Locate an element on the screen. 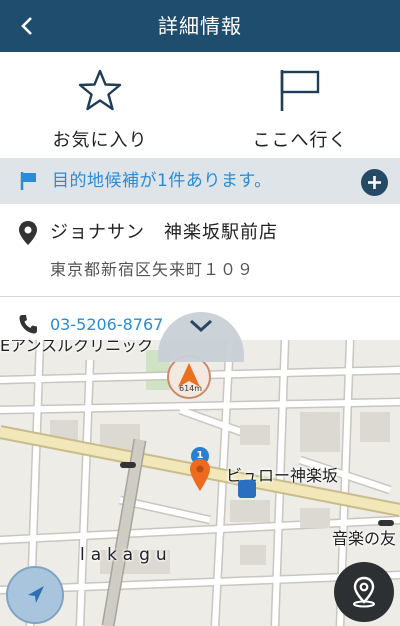 Image resolution: width=400 pixels, height=626 pixels. map-label-clinic: Eアンスルクリニック is located at coordinates (77, 347).